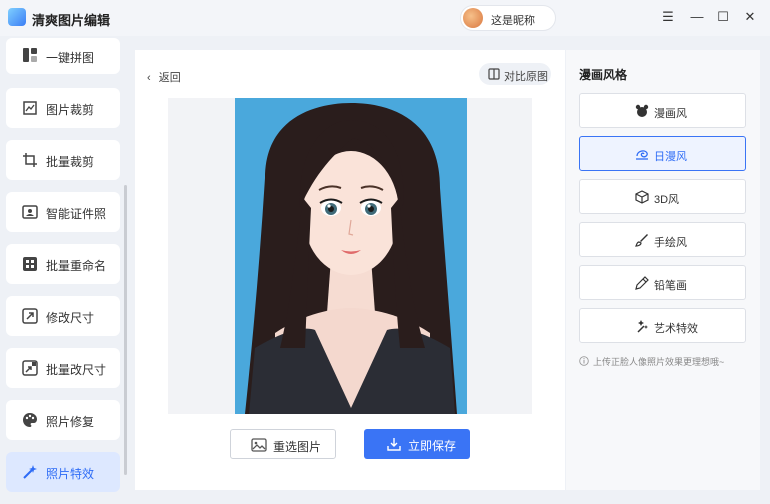 The width and height of the screenshot is (770, 504). I want to click on id-photo-icon, so click(30, 212).